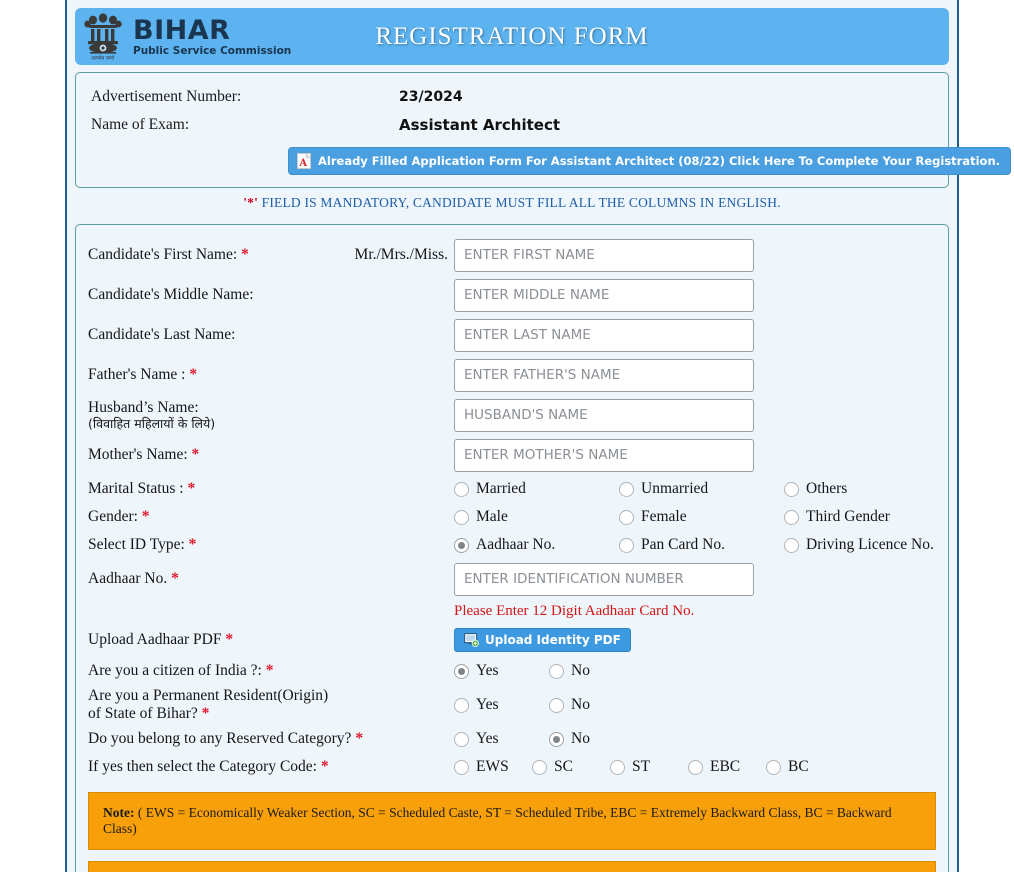 This screenshot has width=1014, height=872. Describe the element at coordinates (695, 705) in the screenshot. I see `permanent-resident-options: Yes No` at that location.